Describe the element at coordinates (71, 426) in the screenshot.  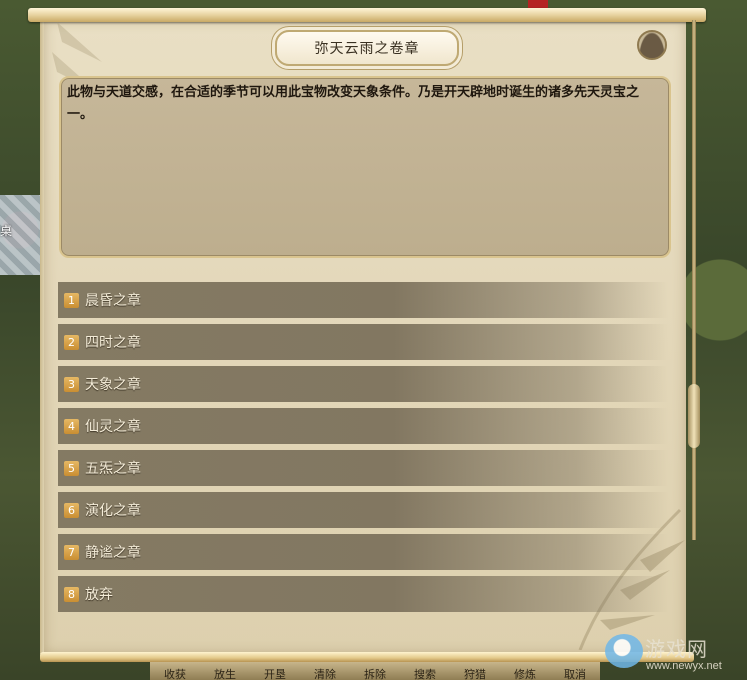
I see `option-number-badge: 4` at that location.